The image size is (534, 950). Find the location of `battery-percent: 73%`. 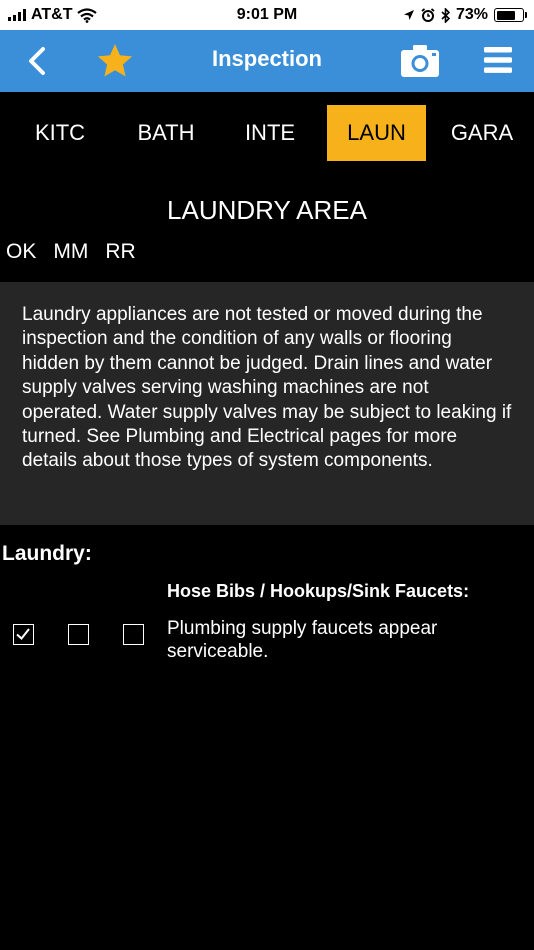

battery-percent: 73% is located at coordinates (471, 14).